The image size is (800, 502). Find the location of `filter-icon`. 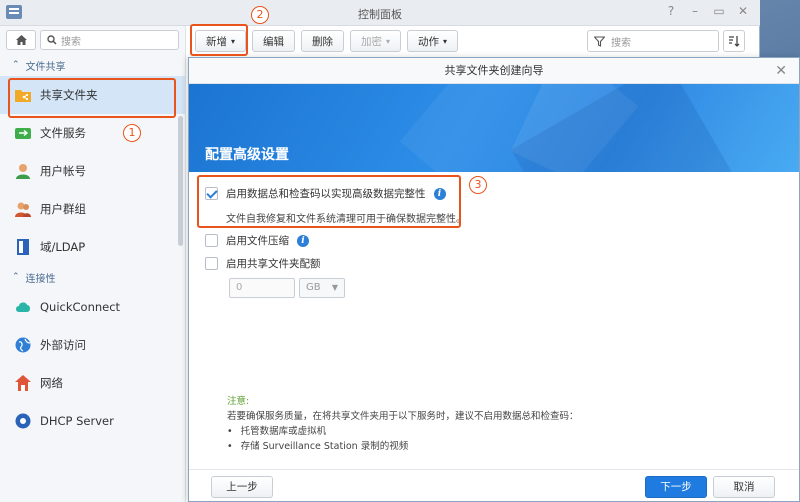

filter-icon is located at coordinates (599, 41).